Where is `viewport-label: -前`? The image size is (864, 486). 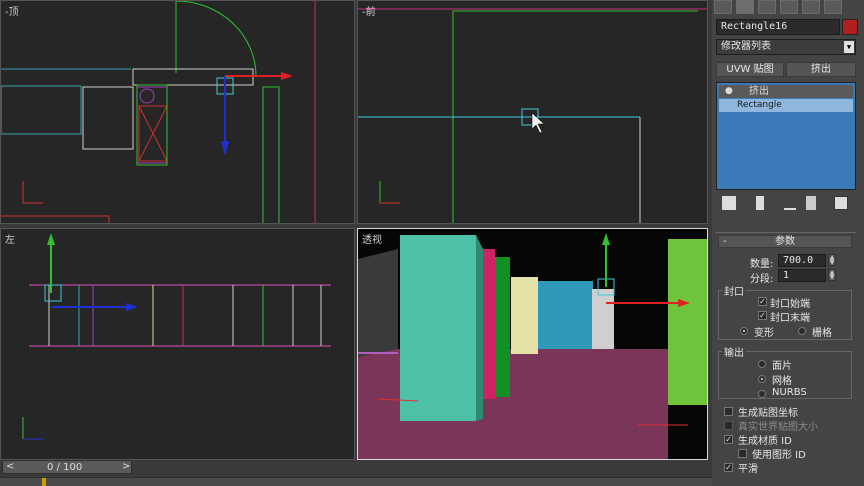 viewport-label: -前 is located at coordinates (369, 10).